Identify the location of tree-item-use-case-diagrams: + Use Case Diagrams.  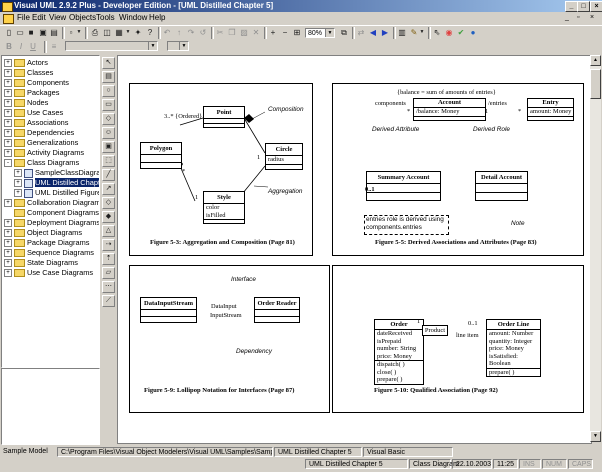
(48, 273).